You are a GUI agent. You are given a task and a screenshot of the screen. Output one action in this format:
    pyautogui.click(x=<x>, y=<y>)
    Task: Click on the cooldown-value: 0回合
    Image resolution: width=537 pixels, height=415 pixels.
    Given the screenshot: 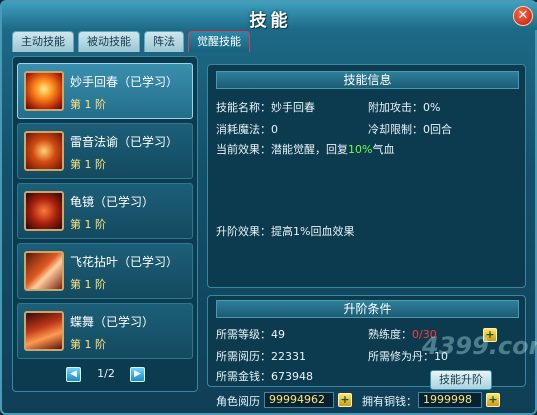 What is the action you would take?
    pyautogui.click(x=437, y=129)
    